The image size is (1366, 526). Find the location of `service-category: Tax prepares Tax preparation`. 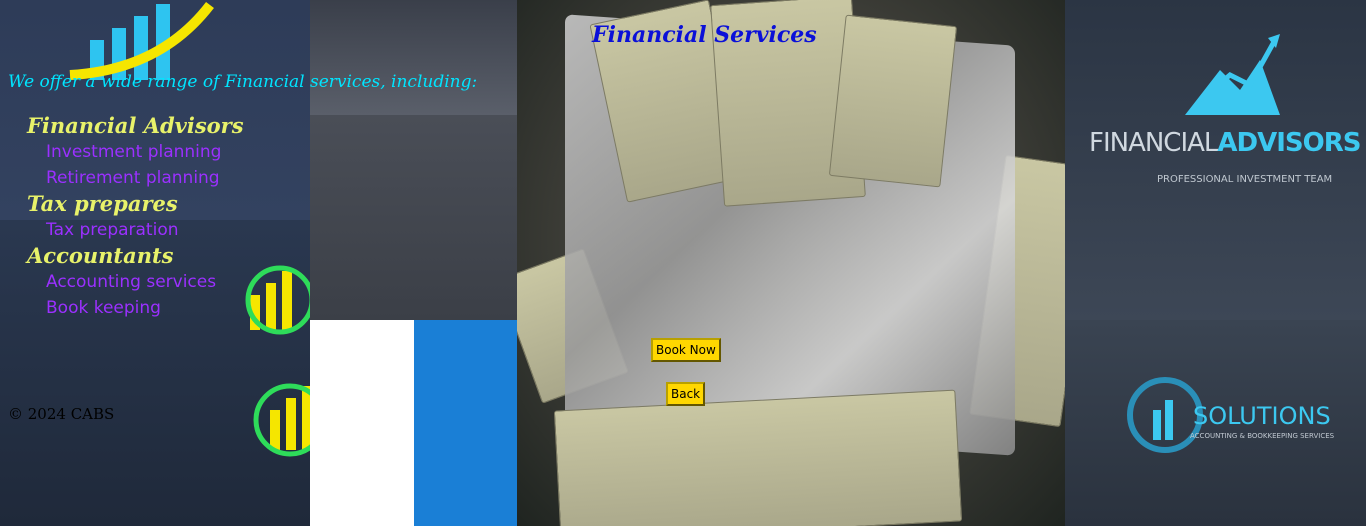

service-category: Tax prepares Tax preparation is located at coordinates (135, 217).